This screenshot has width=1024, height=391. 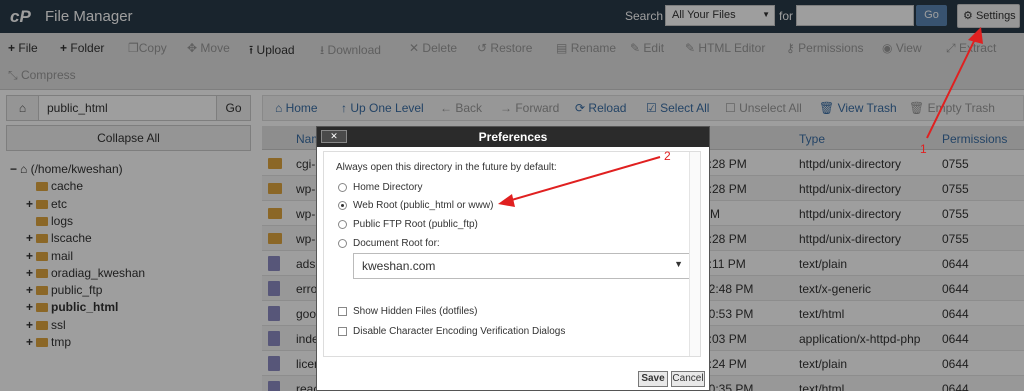 What do you see at coordinates (975, 35) in the screenshot?
I see `arrowhead-settings` at bounding box center [975, 35].